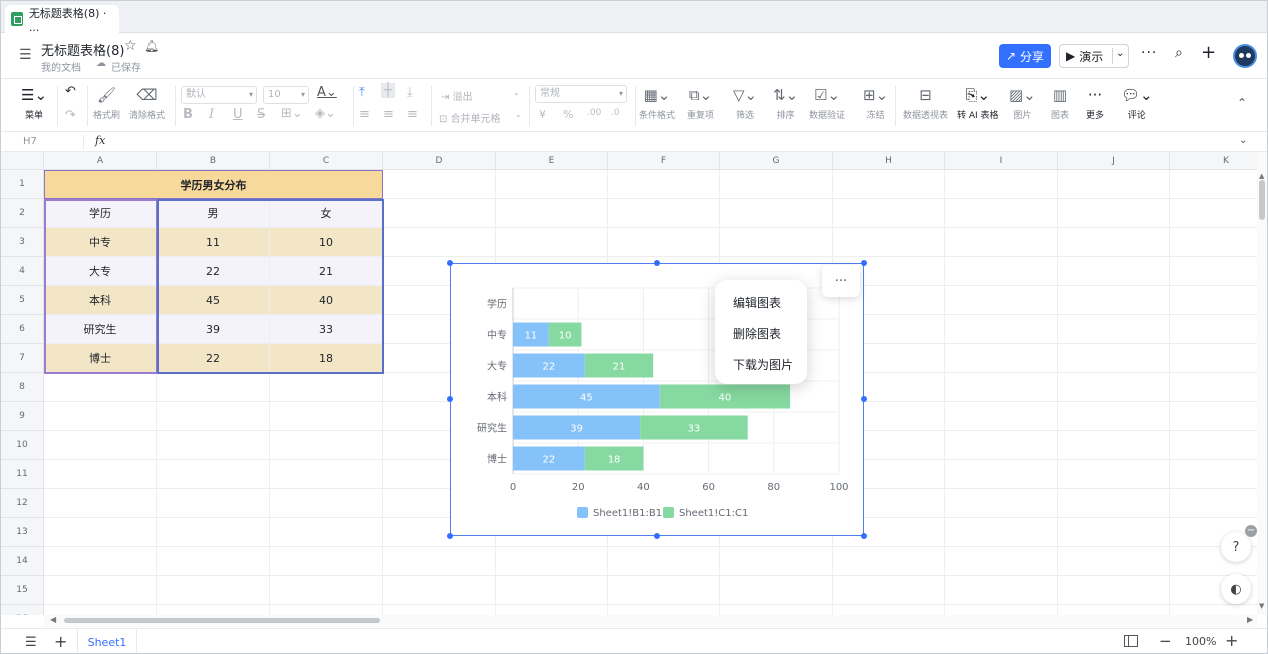 Image resolution: width=1268 pixels, height=654 pixels. Describe the element at coordinates (326, 329) in the screenshot. I see `table-cell: 33` at that location.